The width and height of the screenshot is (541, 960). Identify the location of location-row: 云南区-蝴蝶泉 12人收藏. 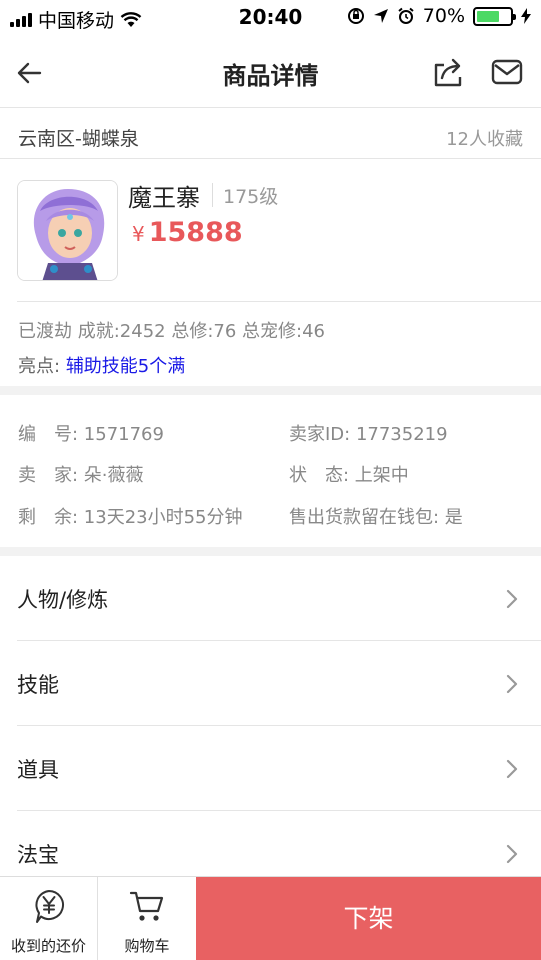
(270, 134).